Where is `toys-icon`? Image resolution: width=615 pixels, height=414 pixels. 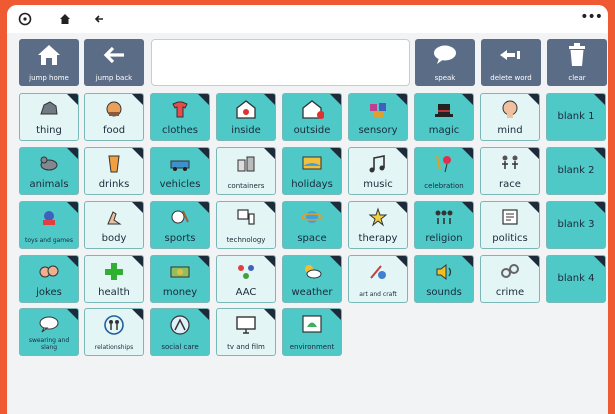 toys-icon is located at coordinates (49, 217).